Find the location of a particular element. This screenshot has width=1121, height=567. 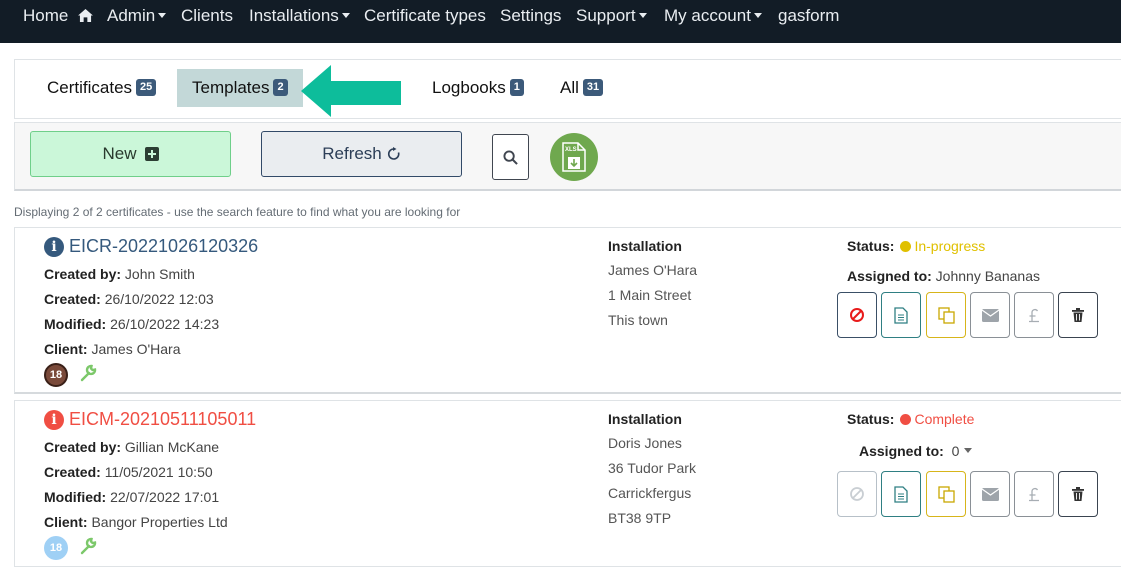

nav-installations: Installations is located at coordinates (299, 16).